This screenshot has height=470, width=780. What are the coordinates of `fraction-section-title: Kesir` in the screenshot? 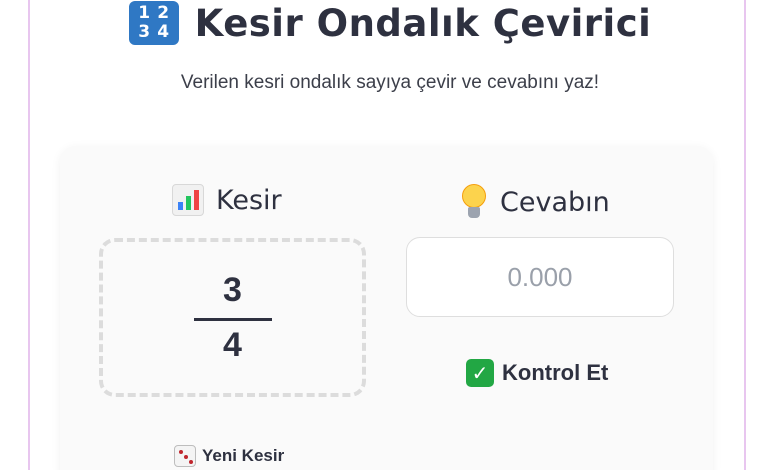 It's located at (227, 200).